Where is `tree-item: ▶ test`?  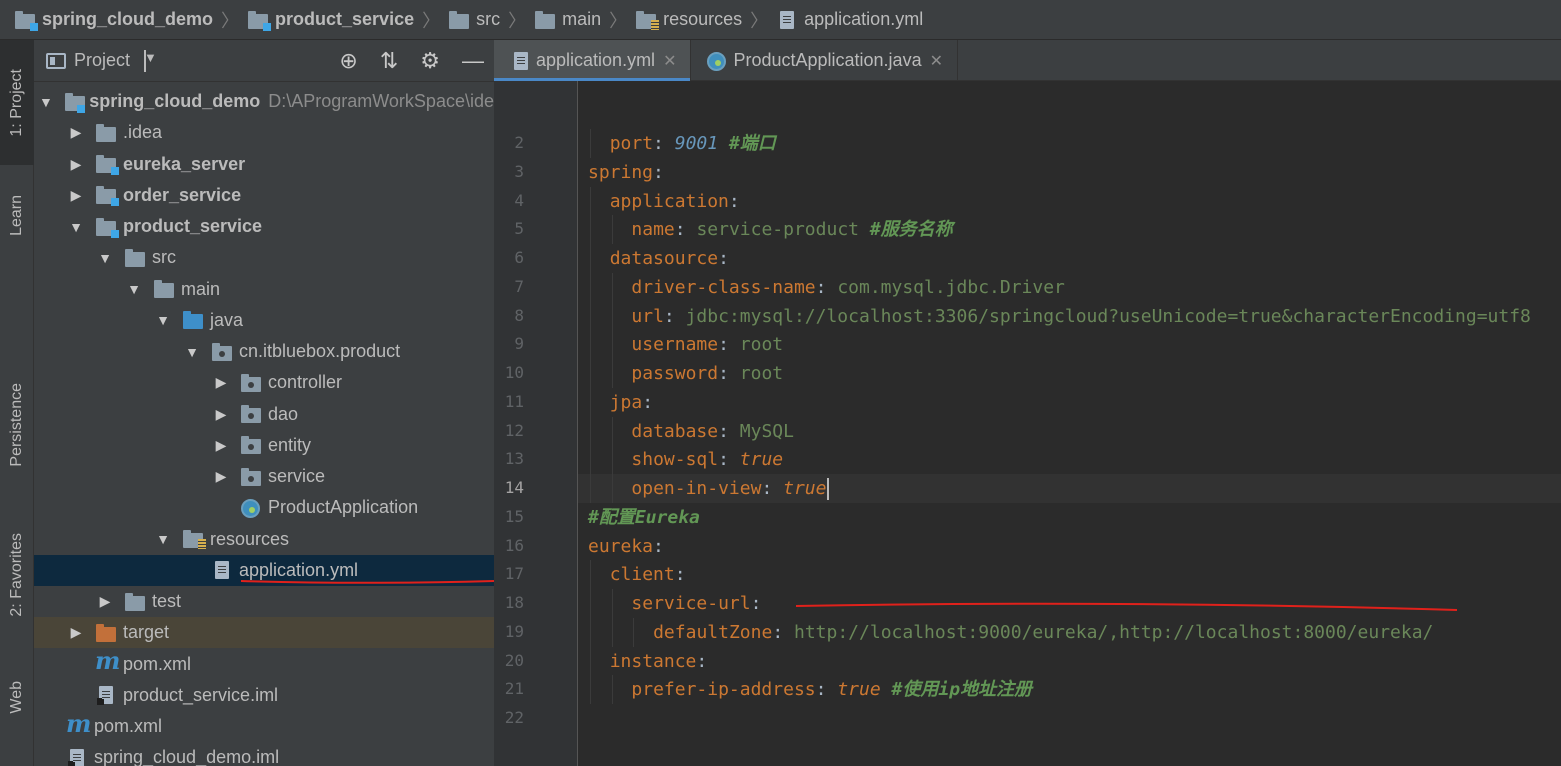
tree-item: ▶ test is located at coordinates (264, 601).